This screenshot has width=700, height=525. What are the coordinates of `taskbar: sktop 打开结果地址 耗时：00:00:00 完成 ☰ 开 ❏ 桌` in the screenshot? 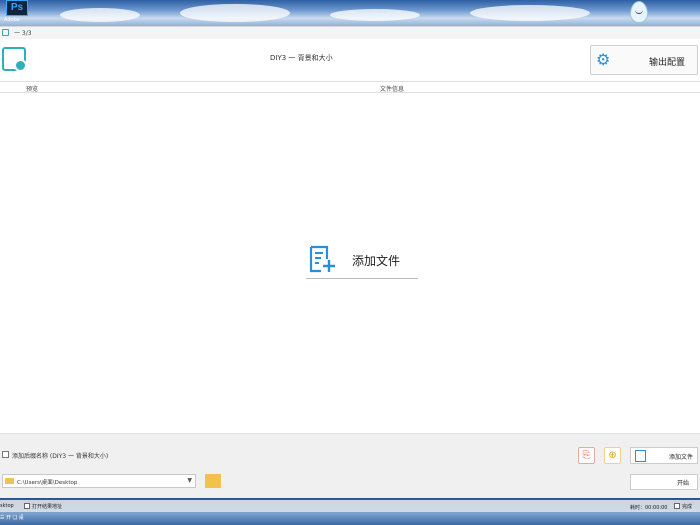 It's located at (350, 511).